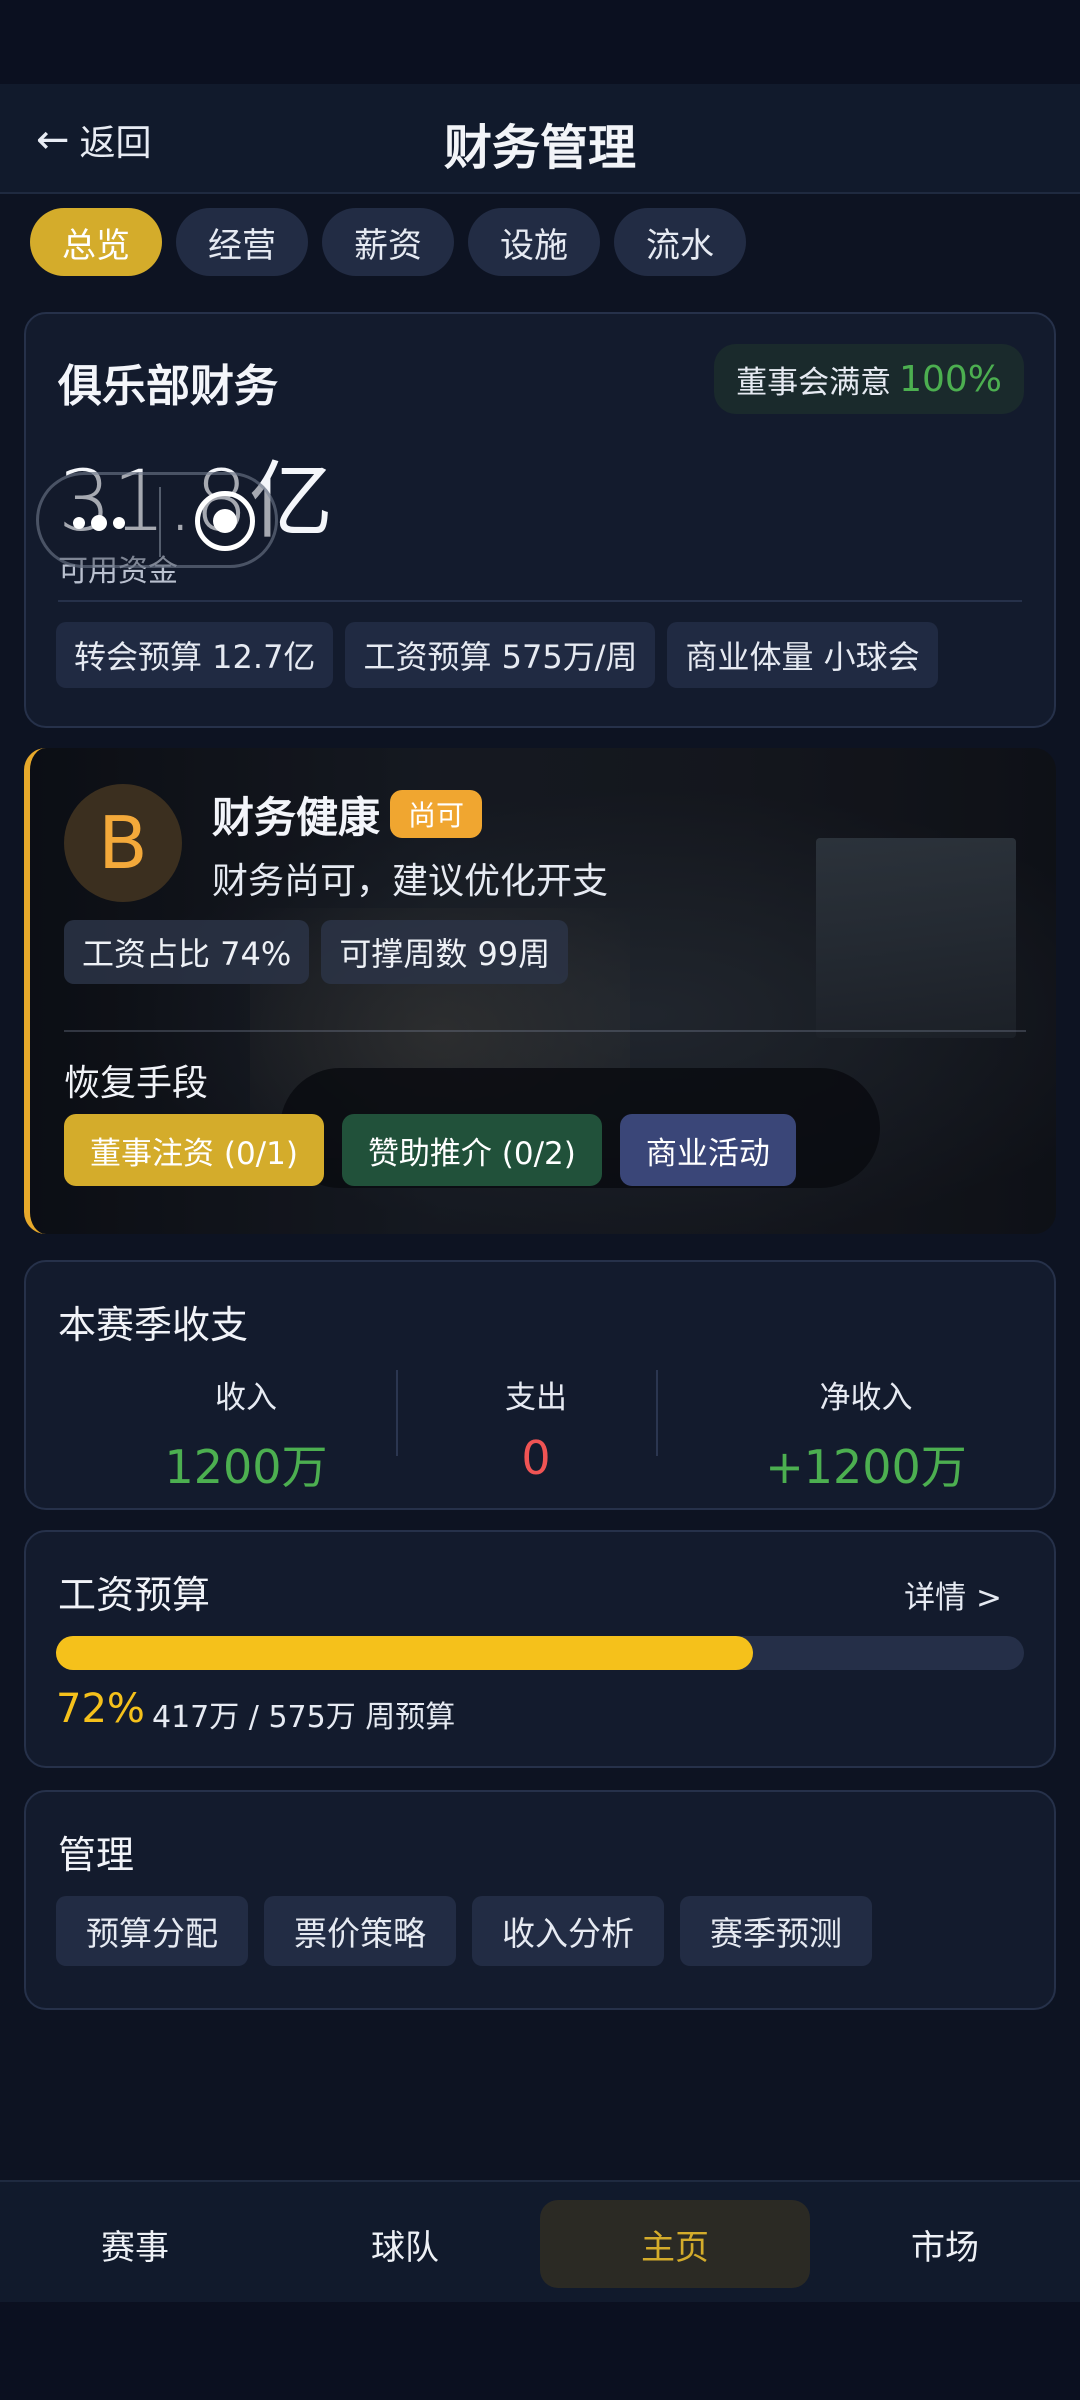 The image size is (1080, 2400). I want to click on wage-ratio-chip: 工资占比 74%, so click(187, 952).